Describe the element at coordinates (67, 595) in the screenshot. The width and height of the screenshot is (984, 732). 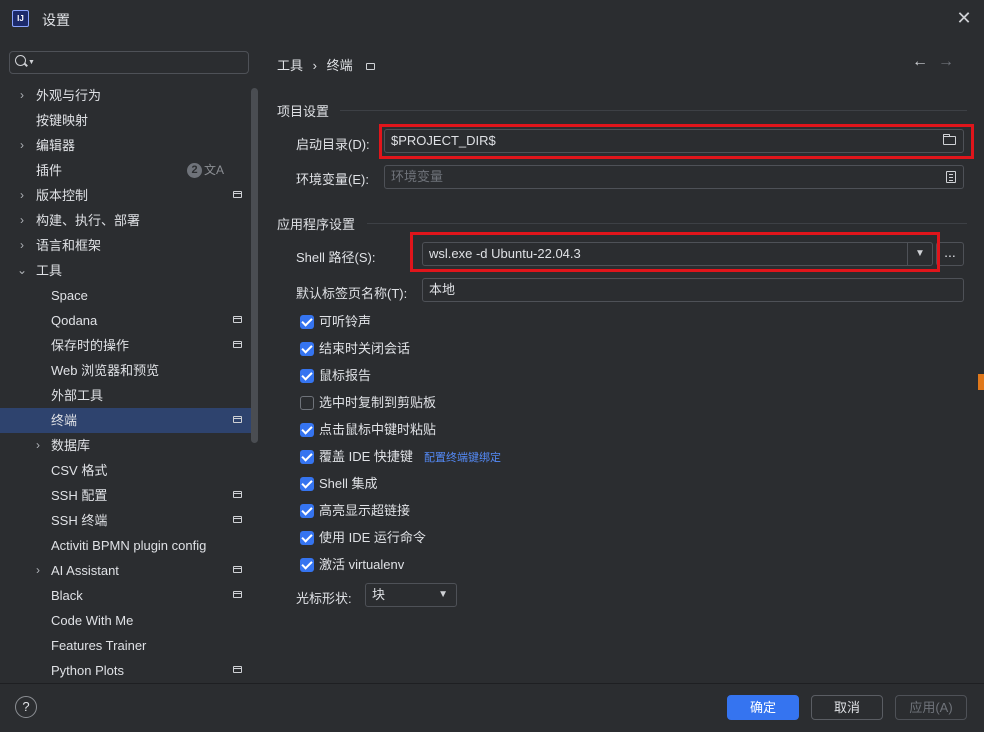
I see `sidebar-item-label: Black` at that location.